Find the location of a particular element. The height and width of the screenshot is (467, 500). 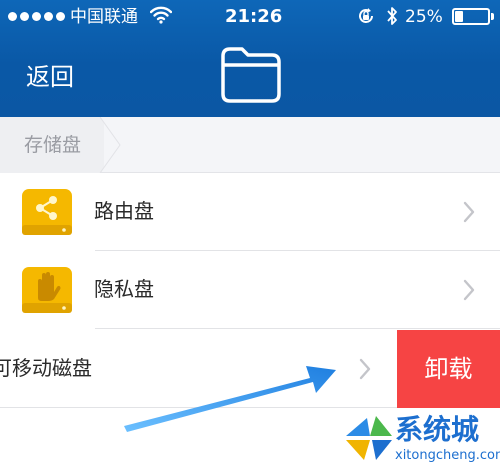

list-item-label: 隐私盘 is located at coordinates (124, 289).